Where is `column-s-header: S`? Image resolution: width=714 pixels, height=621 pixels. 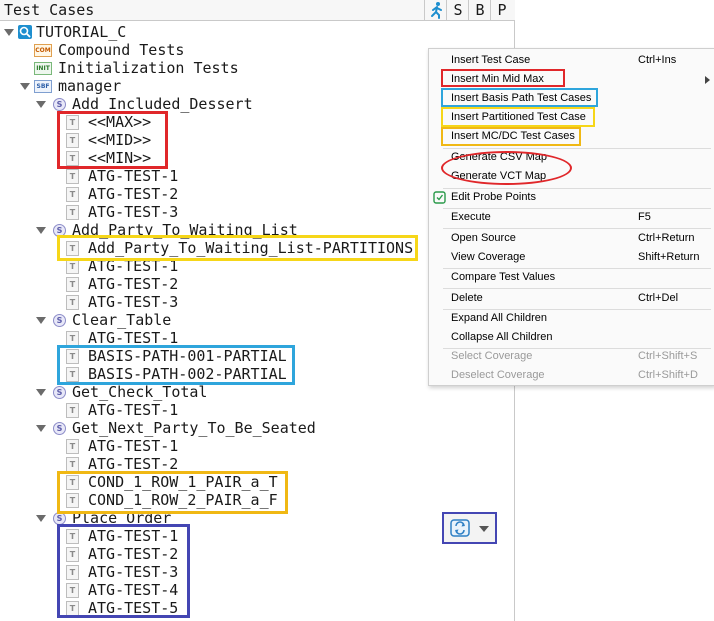 column-s-header: S is located at coordinates (457, 10).